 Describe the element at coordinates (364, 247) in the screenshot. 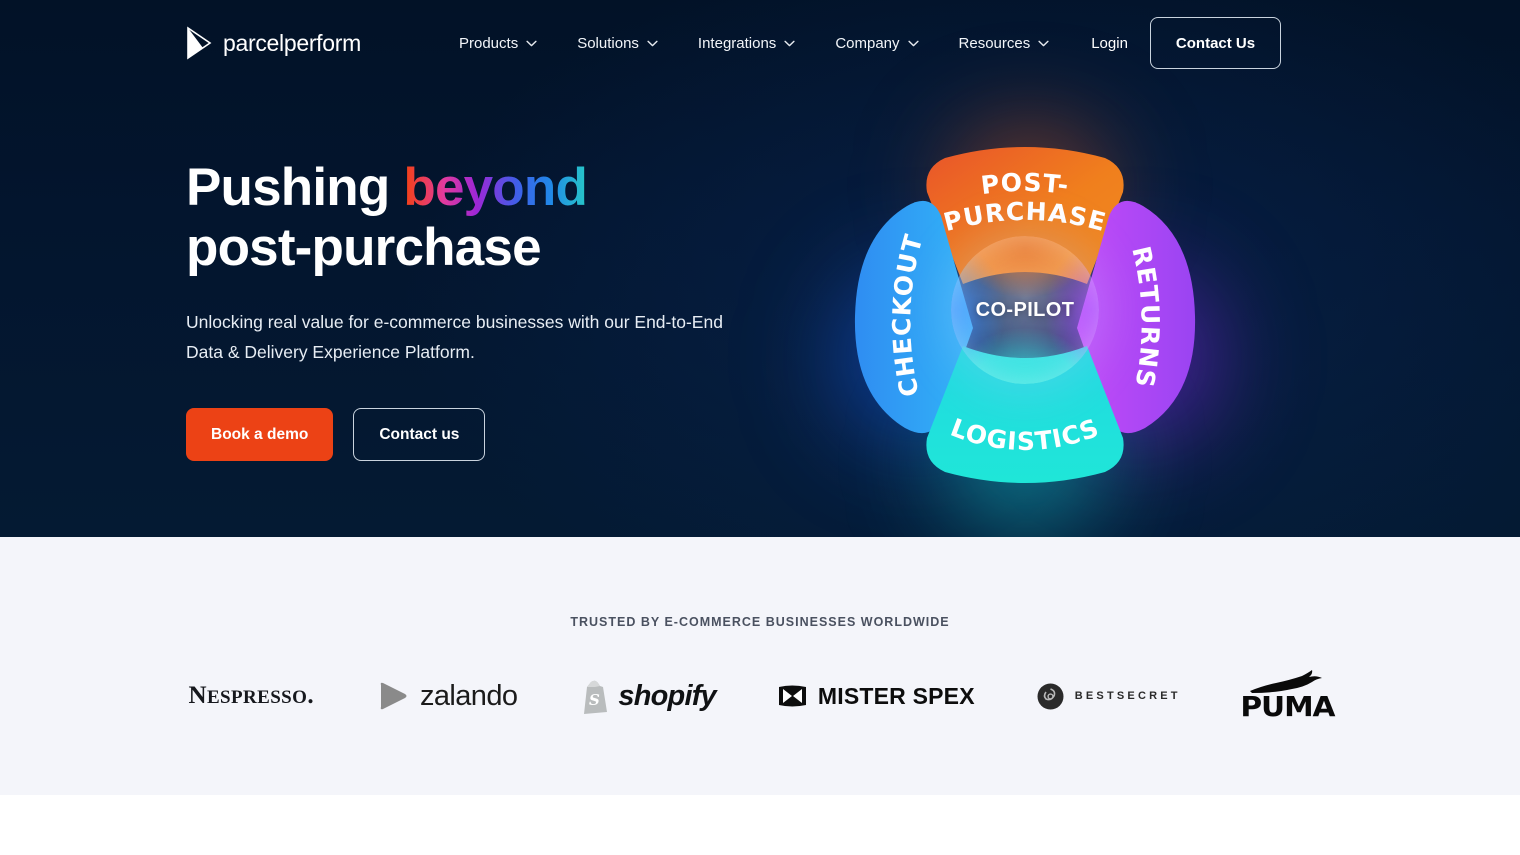

I see `headline-part-2: post-purchase` at that location.